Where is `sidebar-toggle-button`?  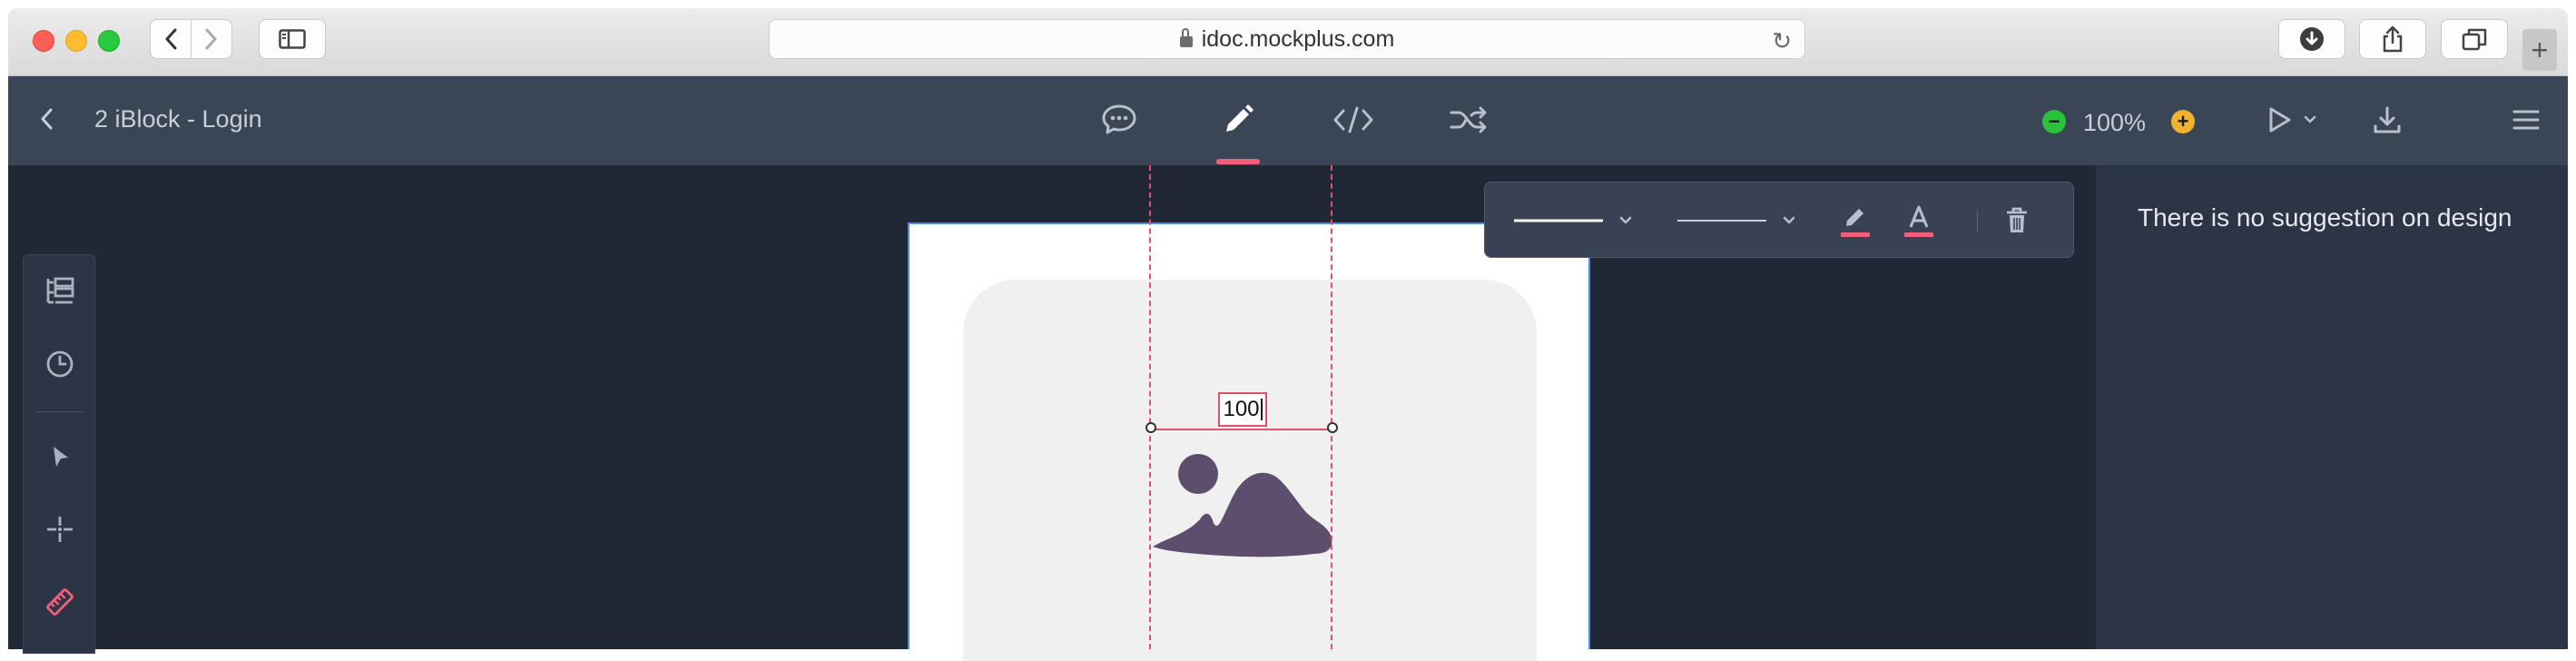 sidebar-toggle-button is located at coordinates (292, 39).